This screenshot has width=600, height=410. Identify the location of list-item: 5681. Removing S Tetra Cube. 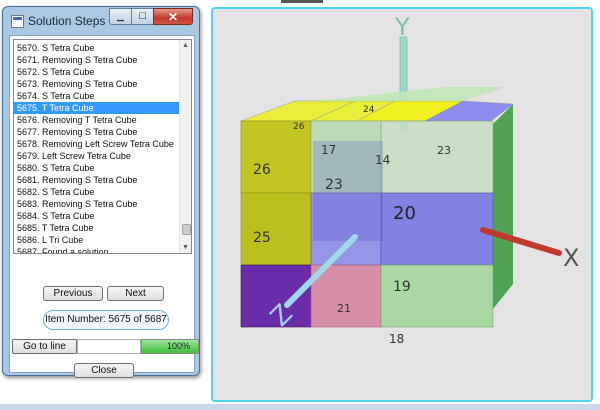
(96, 180).